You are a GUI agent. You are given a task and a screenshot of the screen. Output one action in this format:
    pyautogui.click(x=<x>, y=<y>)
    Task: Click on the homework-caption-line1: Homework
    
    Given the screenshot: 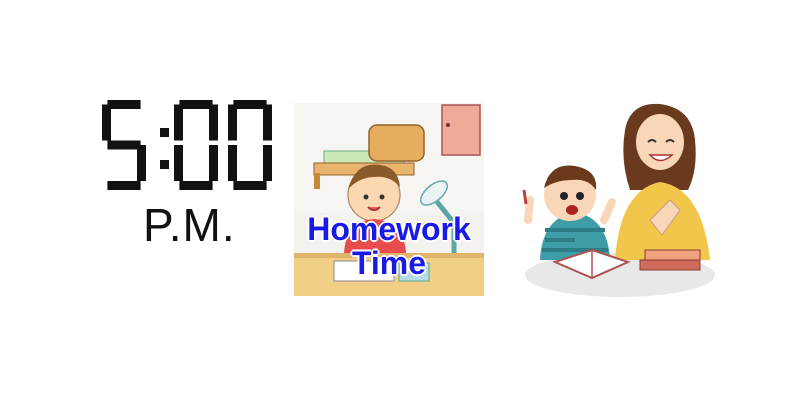 What is the action you would take?
    pyautogui.click(x=389, y=229)
    